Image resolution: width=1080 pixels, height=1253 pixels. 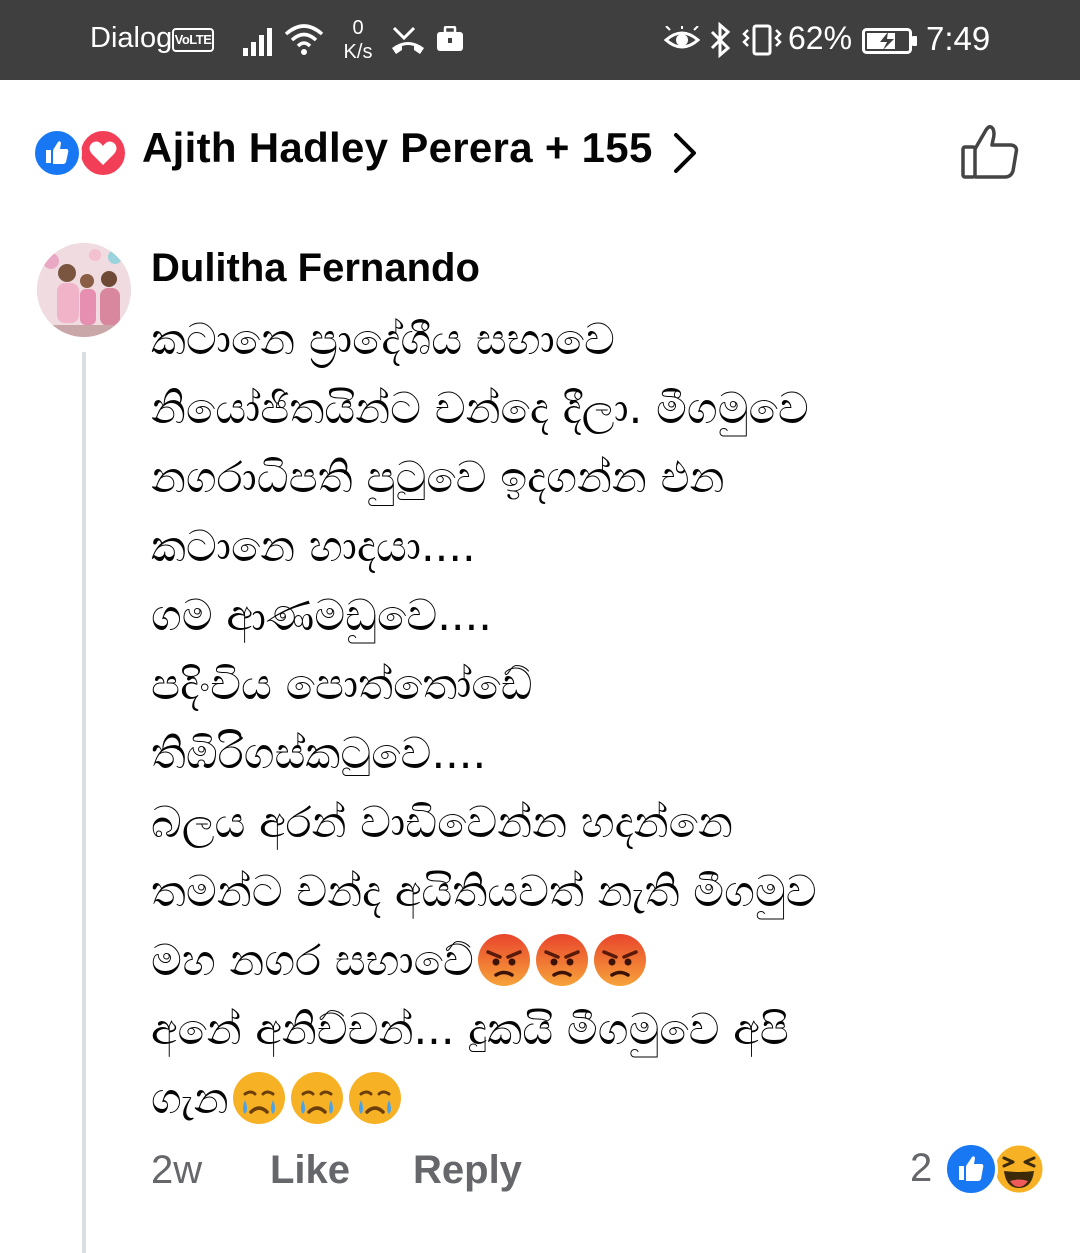 What do you see at coordinates (312, 961) in the screenshot?
I see `comment-line: මහ නගර සභාවේ` at bounding box center [312, 961].